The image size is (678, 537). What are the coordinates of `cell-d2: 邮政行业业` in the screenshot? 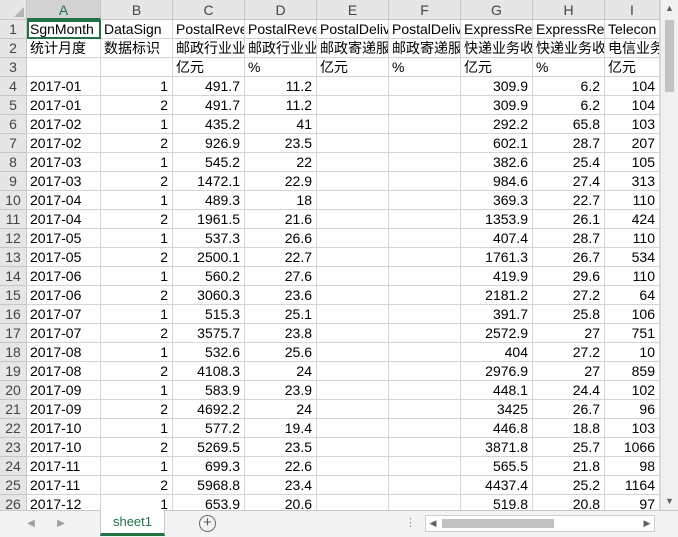 It's located at (281, 48).